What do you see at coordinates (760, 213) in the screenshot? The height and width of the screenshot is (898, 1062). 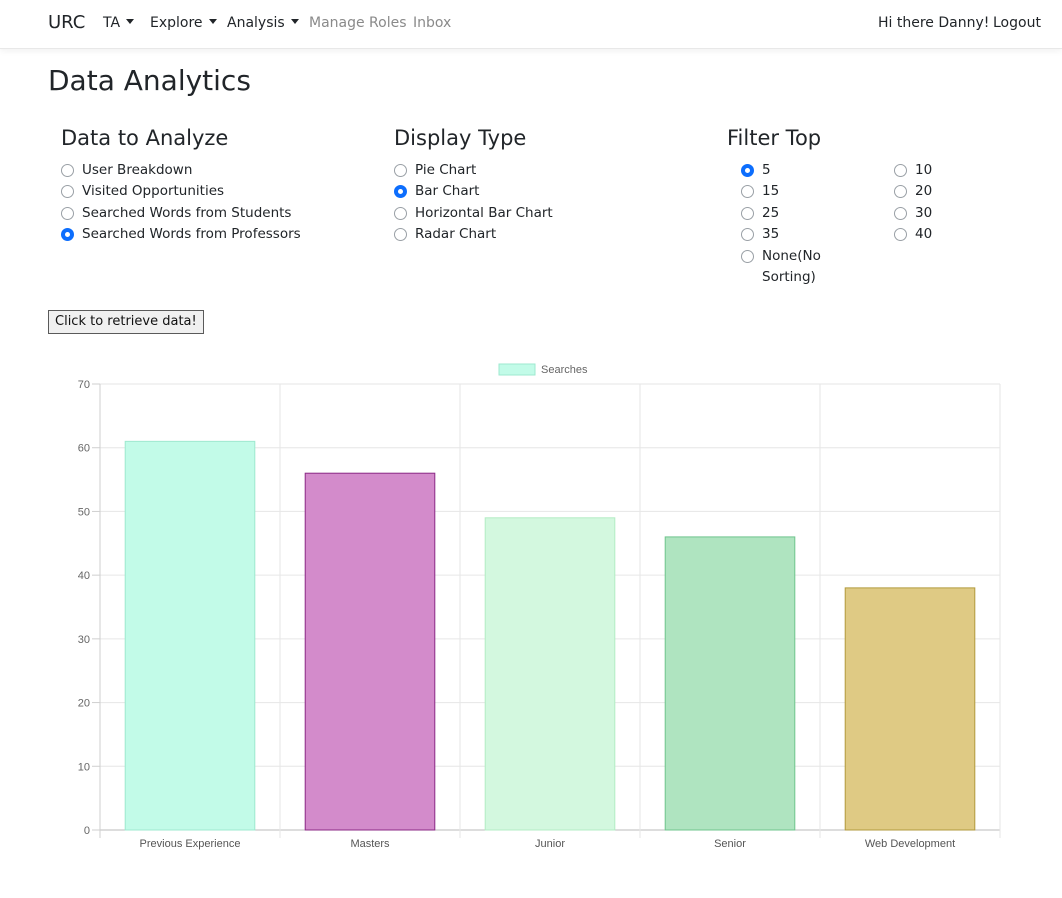 I see `radio-top-25: 25` at bounding box center [760, 213].